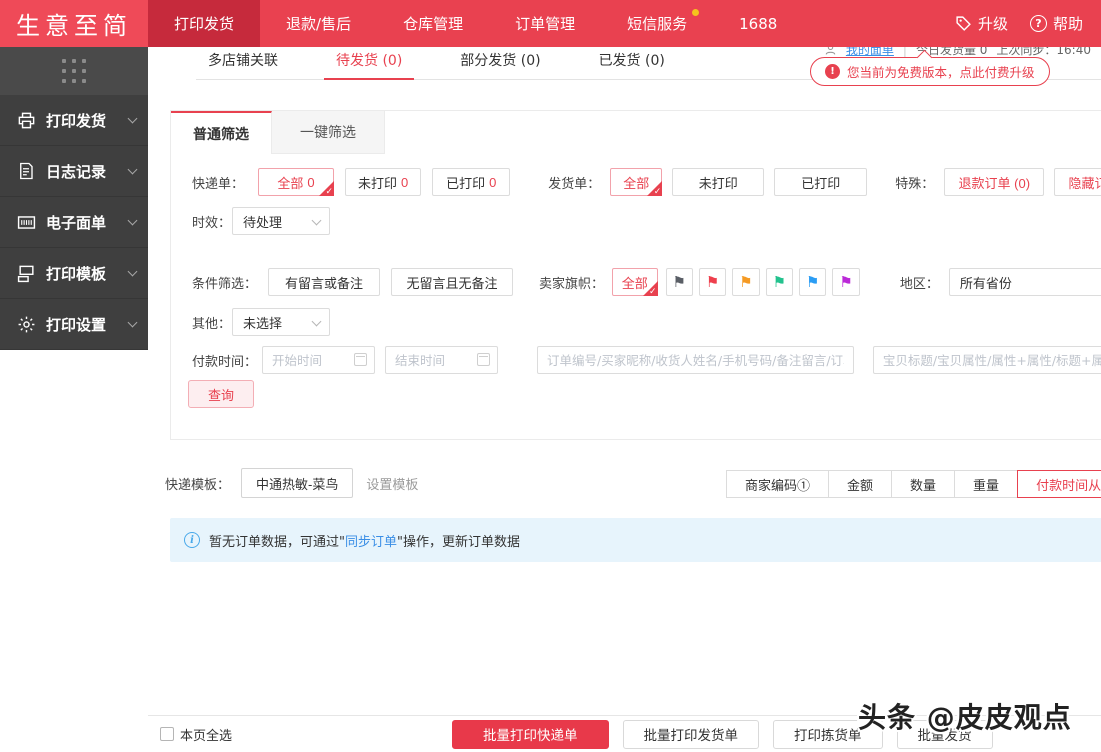 This screenshot has width=1101, height=752. I want to click on batch-print-ship-button: 批量打印发货单, so click(690, 734).